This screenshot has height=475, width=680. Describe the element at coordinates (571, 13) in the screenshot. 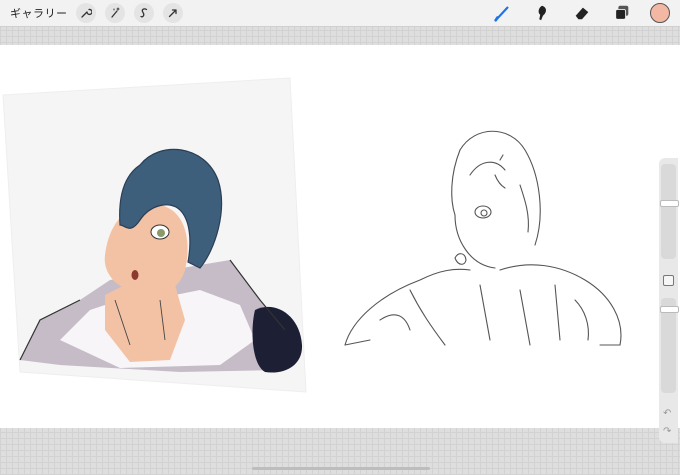

I see `right-tool-group` at that location.